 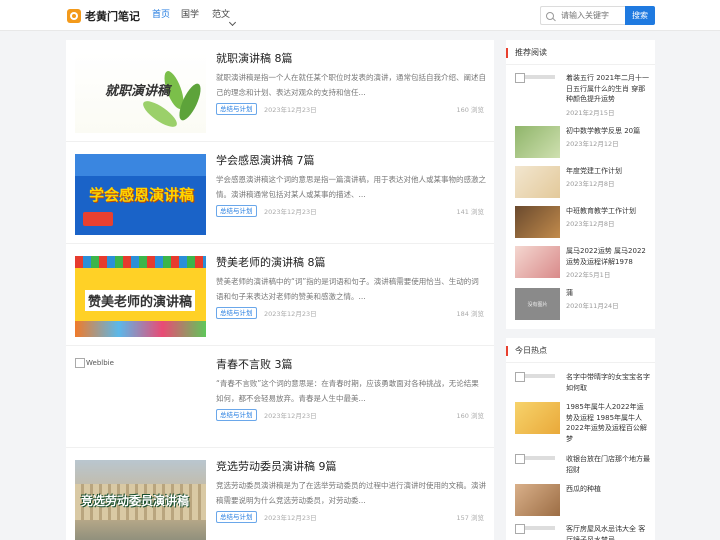 What do you see at coordinates (580, 52) in the screenshot?
I see `panel-header: 推荐阅读` at bounding box center [580, 52].